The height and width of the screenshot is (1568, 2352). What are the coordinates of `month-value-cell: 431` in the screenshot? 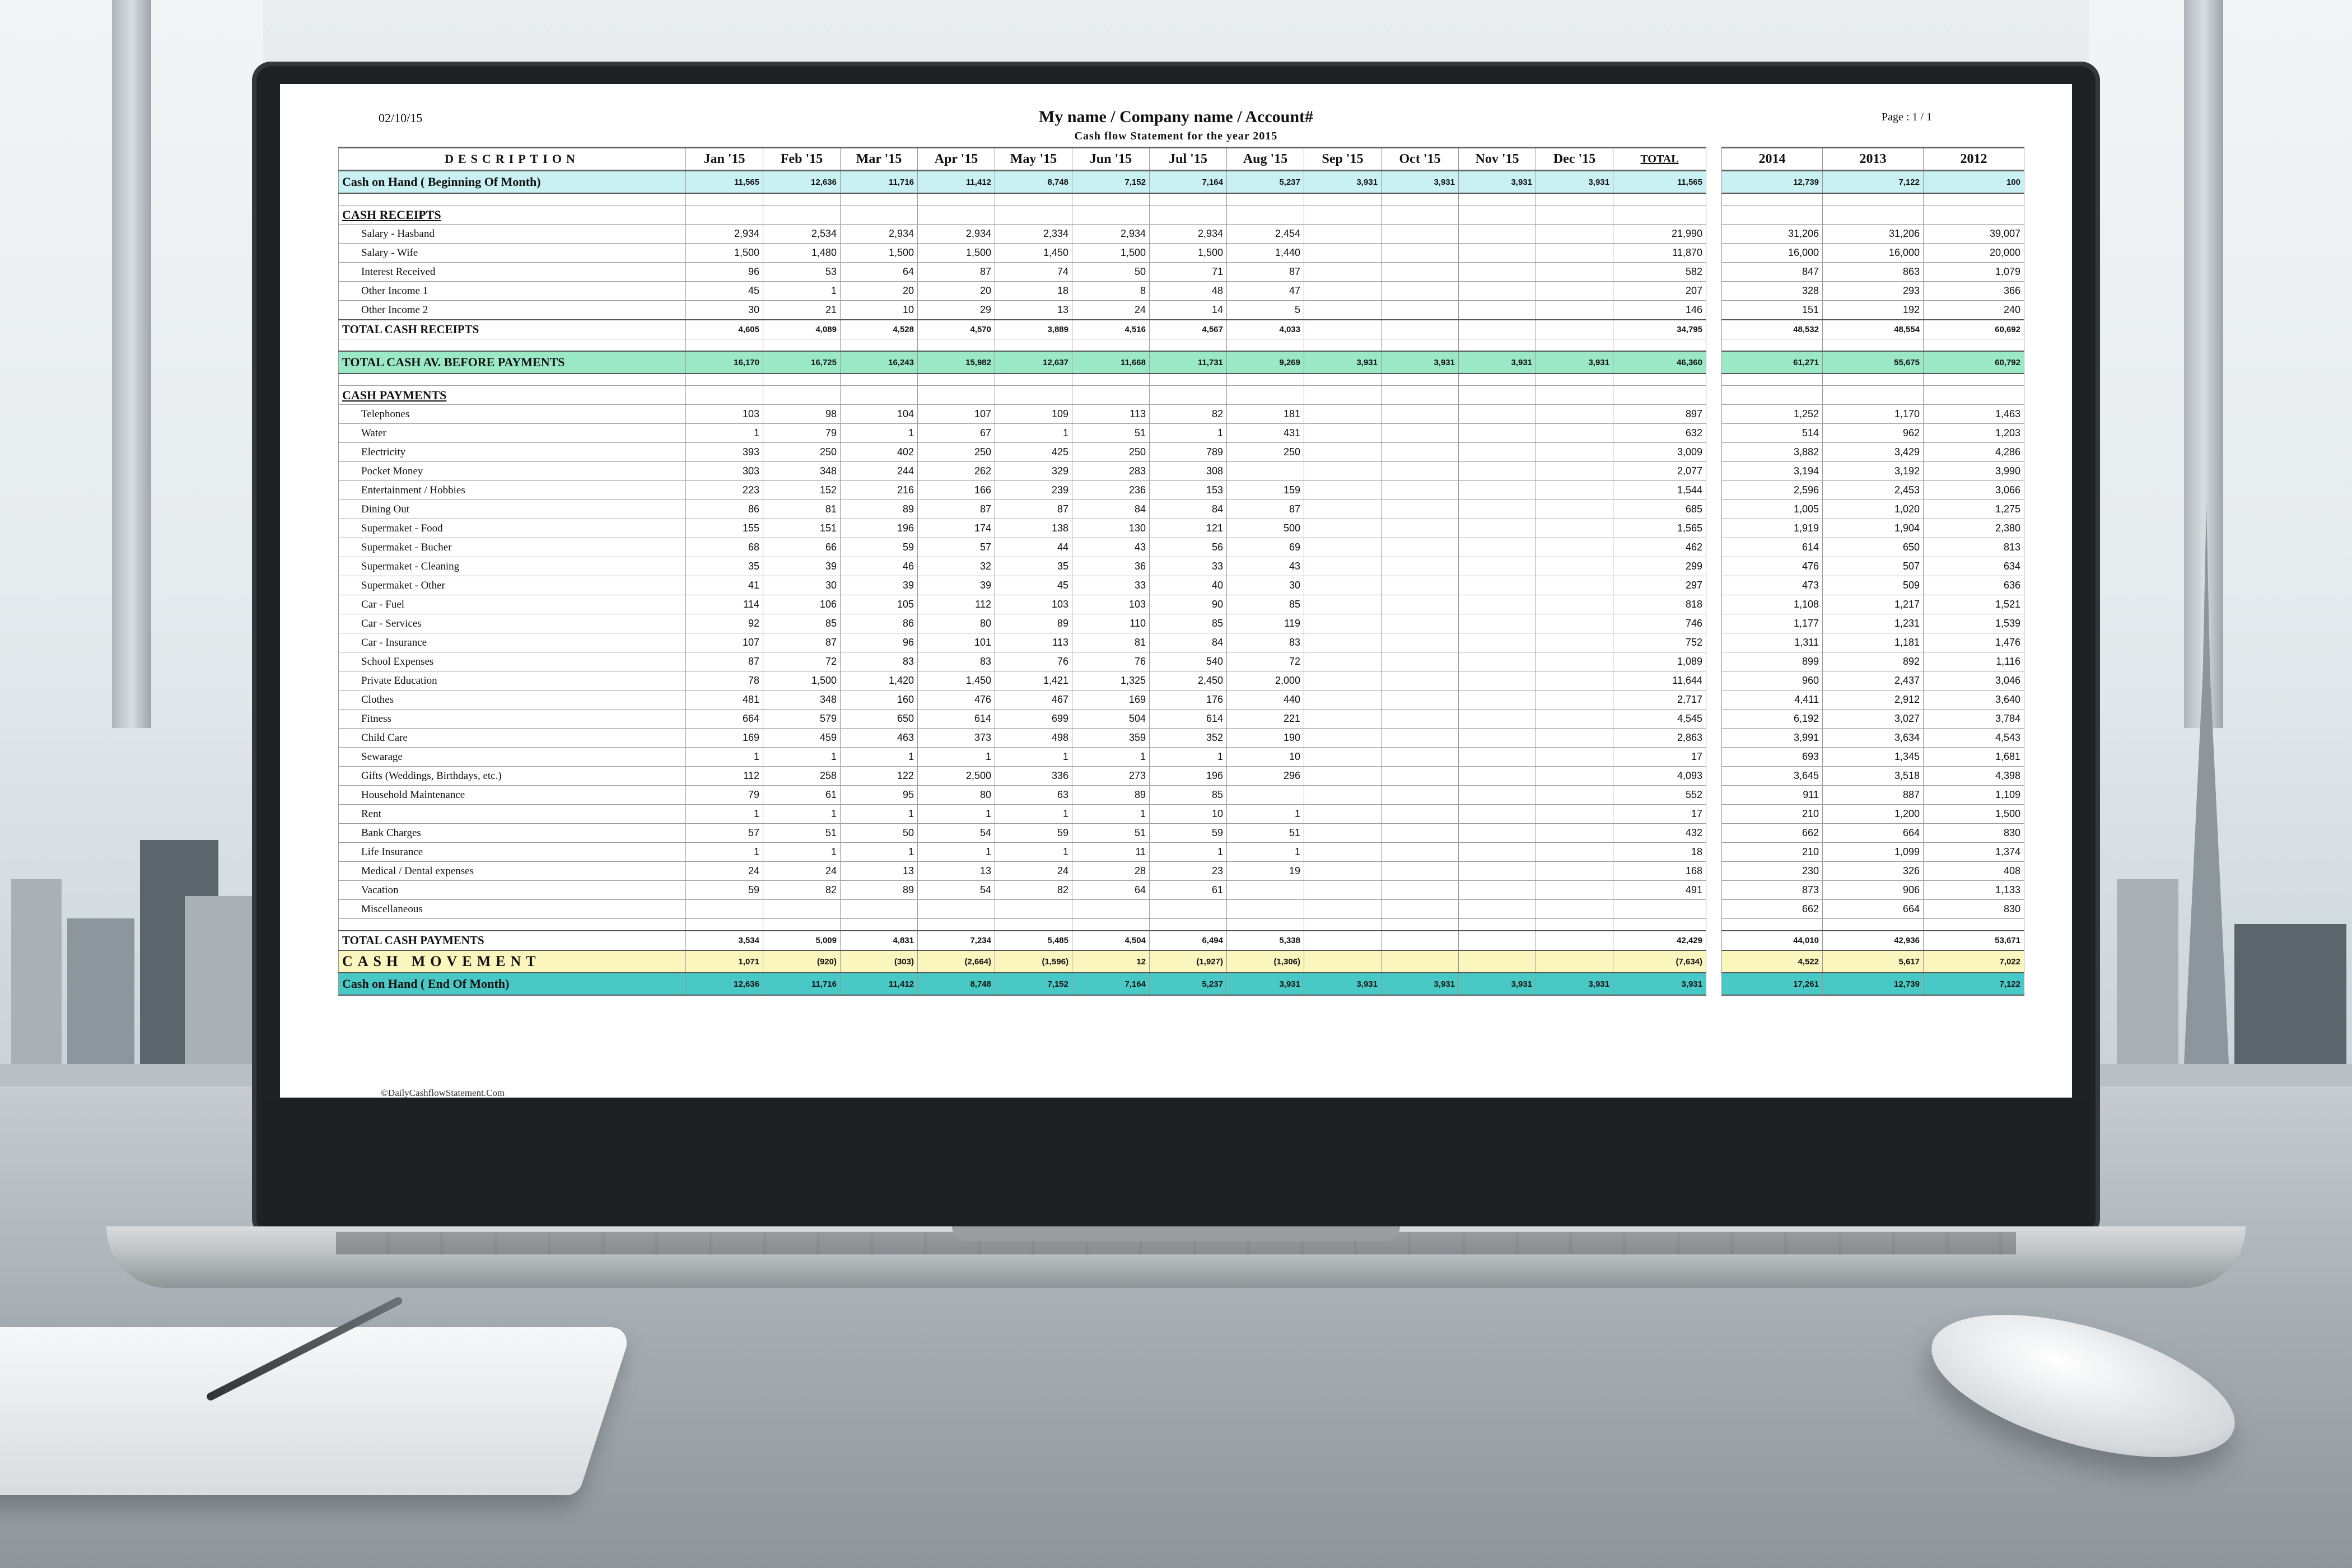 It's located at (1265, 433).